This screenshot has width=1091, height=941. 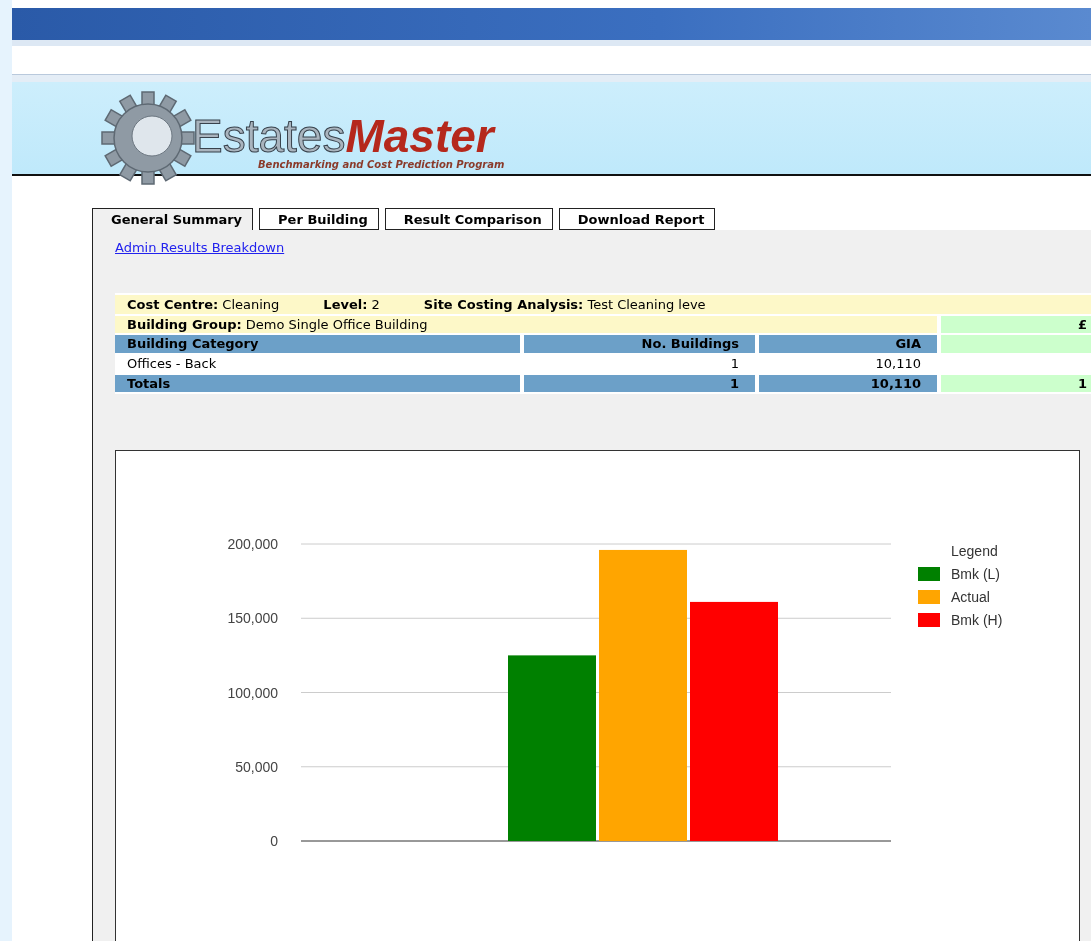 What do you see at coordinates (974, 551) in the screenshot?
I see `legend-title: Legend` at bounding box center [974, 551].